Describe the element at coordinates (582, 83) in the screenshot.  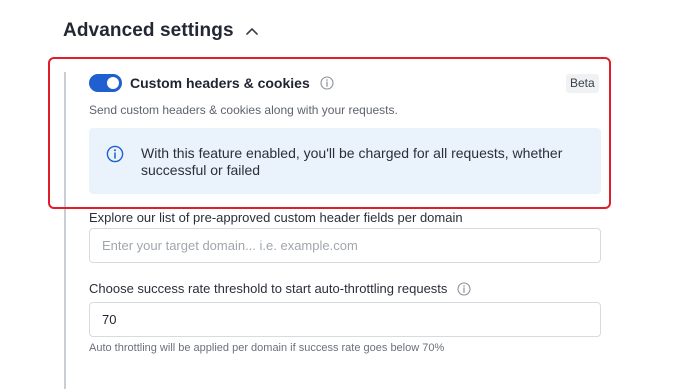
I see `beta-badge: Beta` at that location.